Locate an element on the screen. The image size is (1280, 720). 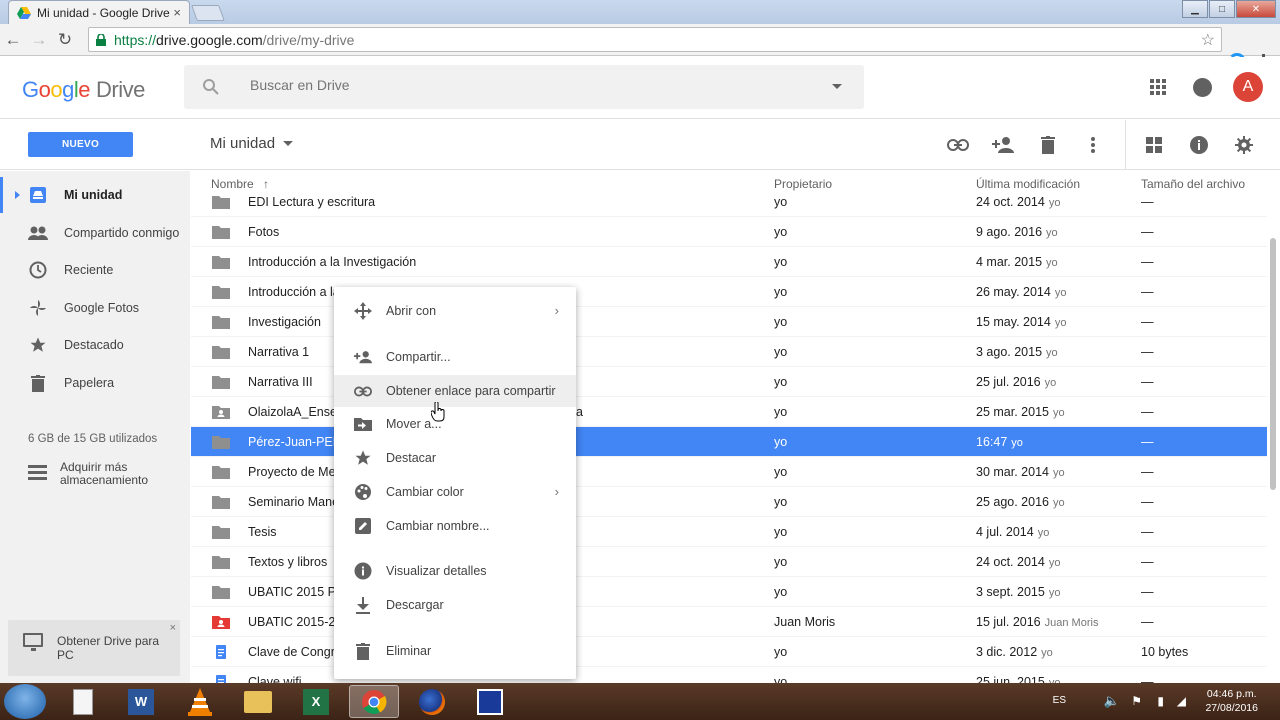
file-name: Narrativa III is located at coordinates (280, 382).